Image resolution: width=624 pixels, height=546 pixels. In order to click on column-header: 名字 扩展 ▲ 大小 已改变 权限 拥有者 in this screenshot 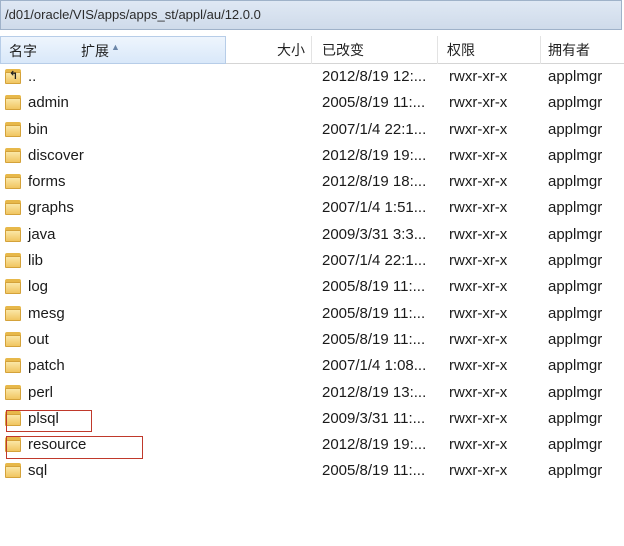, I will do `click(312, 50)`.